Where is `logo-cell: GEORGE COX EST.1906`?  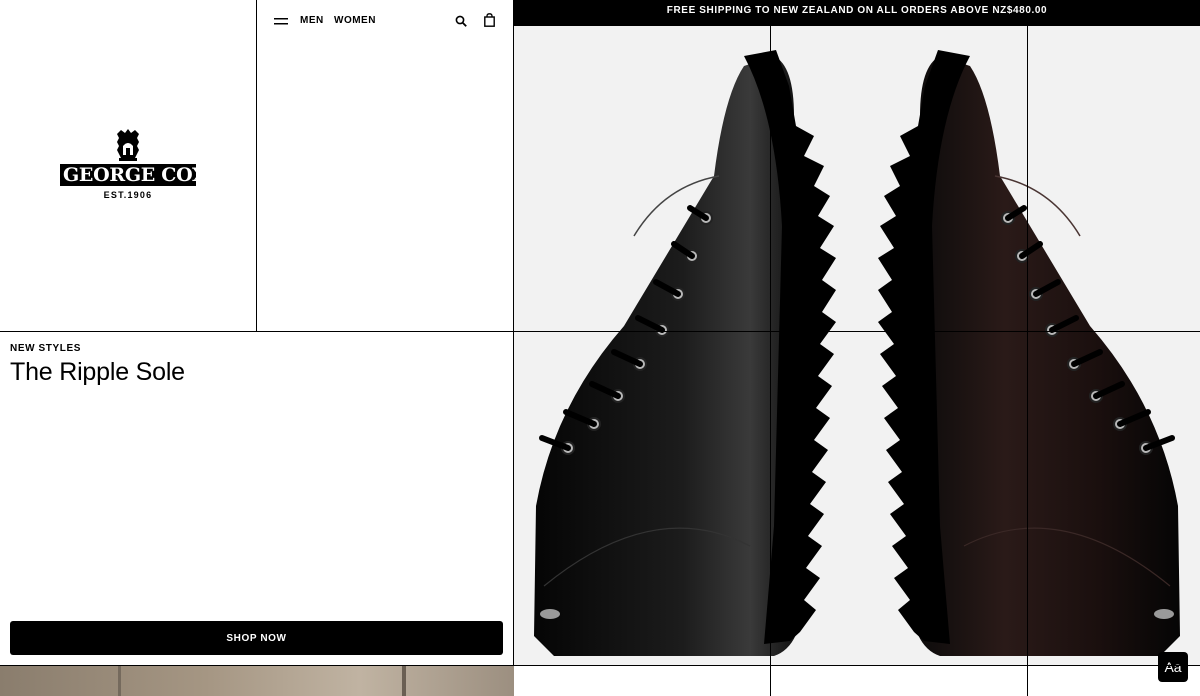
logo-cell: GEORGE COX EST.1906 is located at coordinates (128, 165).